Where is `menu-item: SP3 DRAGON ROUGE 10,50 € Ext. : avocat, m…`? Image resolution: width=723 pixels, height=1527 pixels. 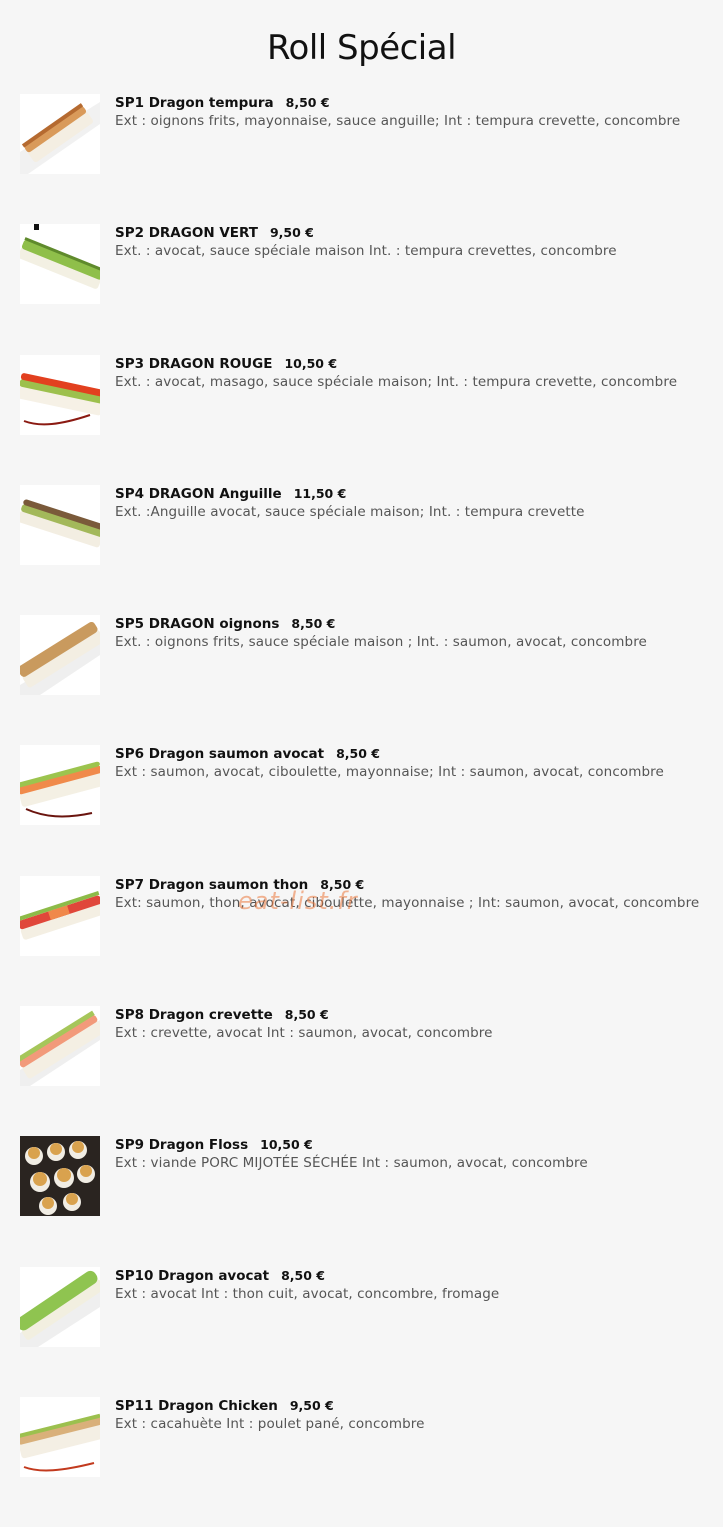 menu-item: SP3 DRAGON ROUGE 10,50 € Ext. : avocat, m… is located at coordinates (365, 419).